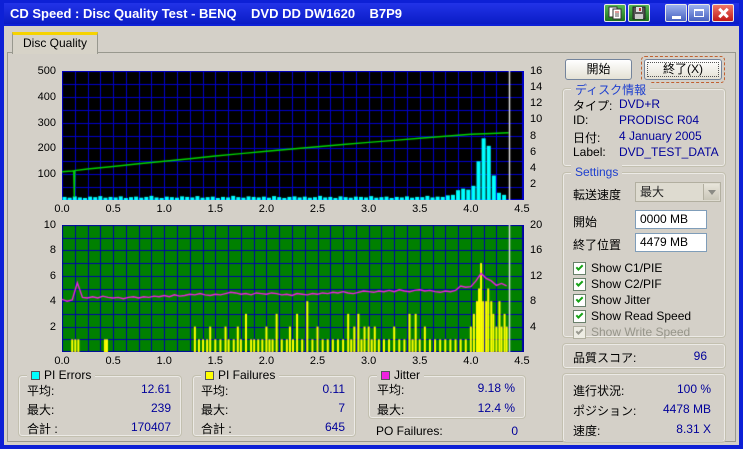 Image resolution: width=743 pixels, height=449 pixels. I want to click on settings-title: Settings, so click(597, 172).